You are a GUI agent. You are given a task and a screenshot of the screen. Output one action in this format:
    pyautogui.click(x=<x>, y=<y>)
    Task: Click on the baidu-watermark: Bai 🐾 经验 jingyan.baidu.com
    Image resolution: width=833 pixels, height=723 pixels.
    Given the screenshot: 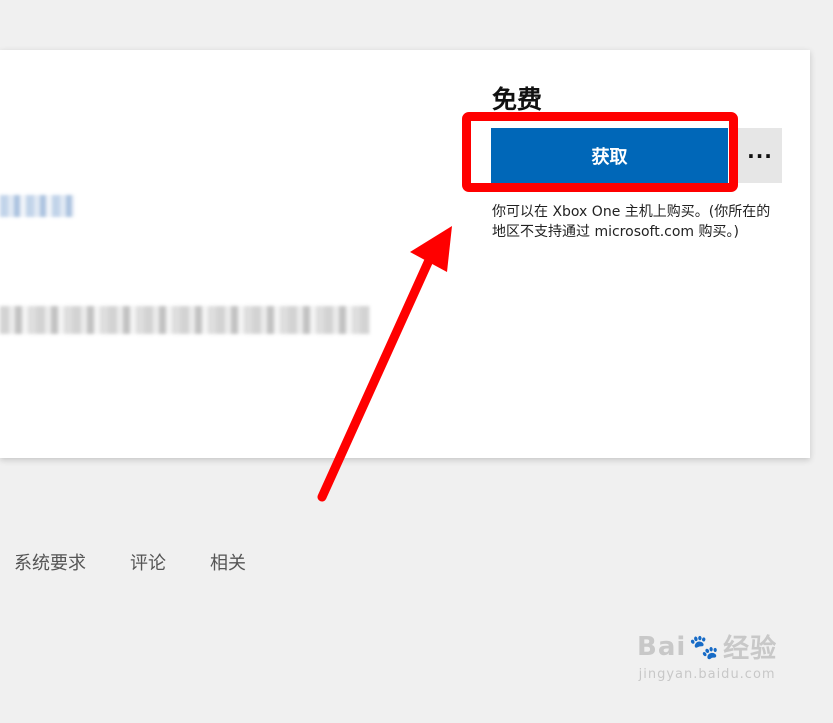 What is the action you would take?
    pyautogui.click(x=707, y=655)
    